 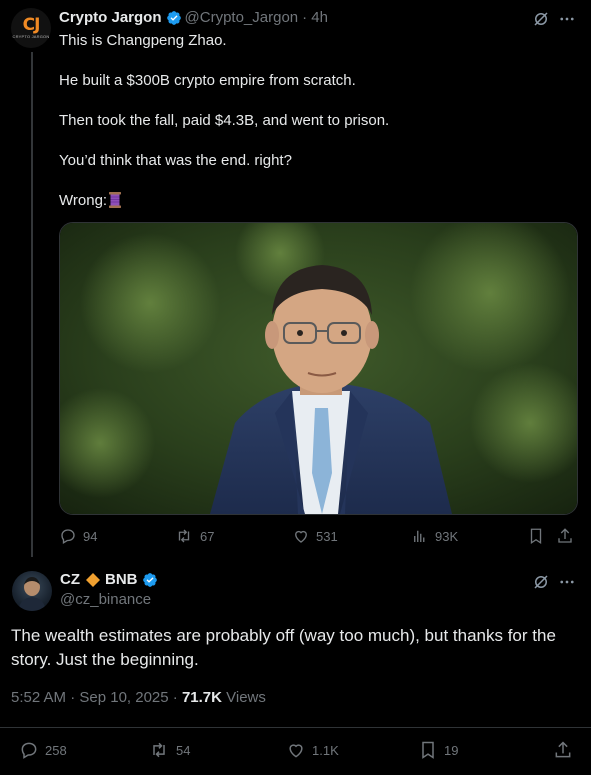 I want to click on reply-count: 94, so click(x=90, y=536).